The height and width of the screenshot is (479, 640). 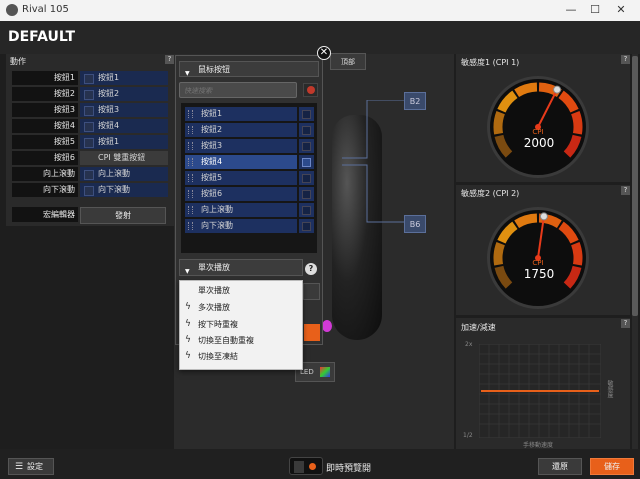 I want to click on callout-lines, so click(x=374, y=161).